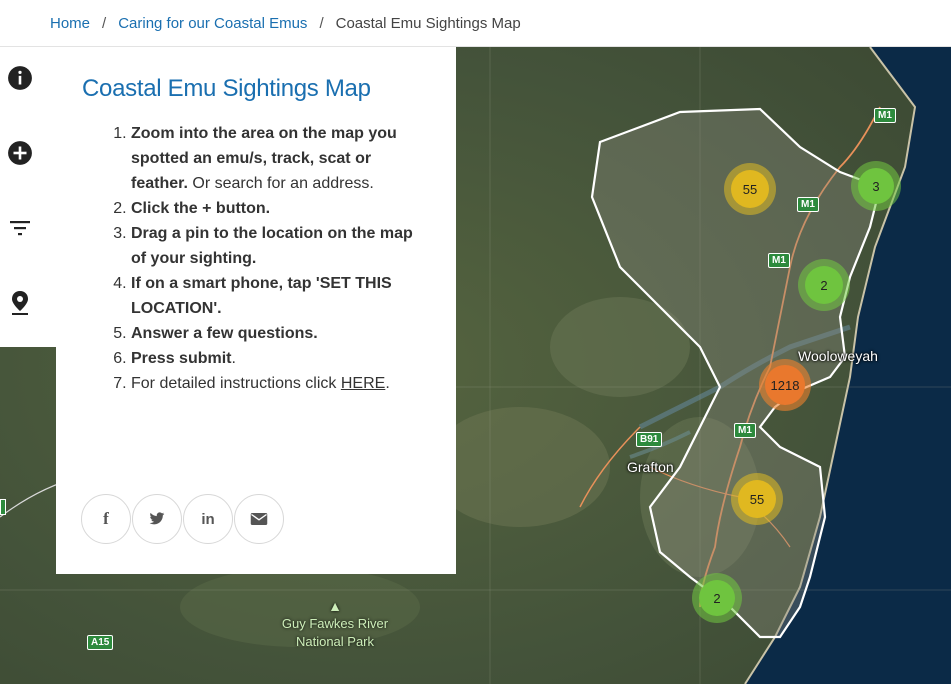  Describe the element at coordinates (428, 23) in the screenshot. I see `breadcrumb-current: Coastal Emu Sightings Map` at that location.